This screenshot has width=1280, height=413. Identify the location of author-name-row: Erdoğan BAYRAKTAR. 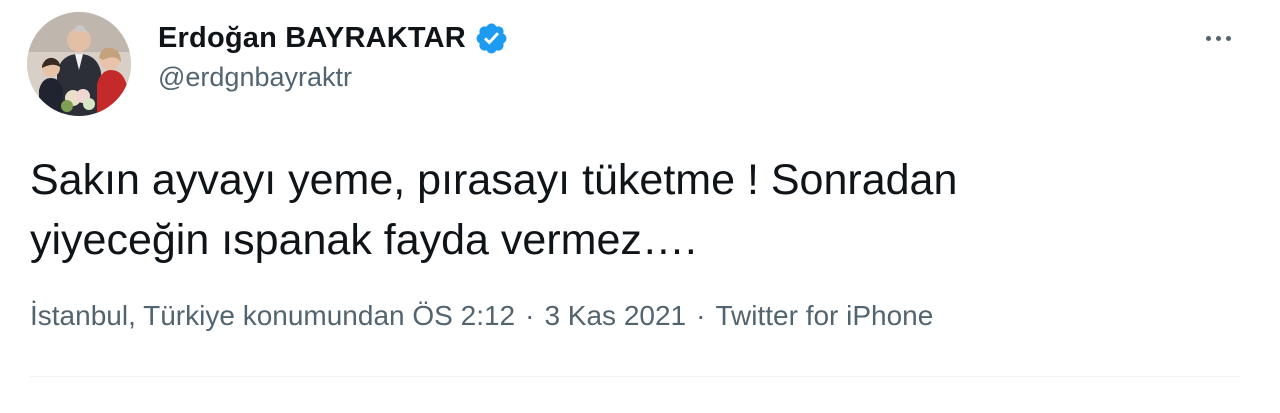
(333, 38).